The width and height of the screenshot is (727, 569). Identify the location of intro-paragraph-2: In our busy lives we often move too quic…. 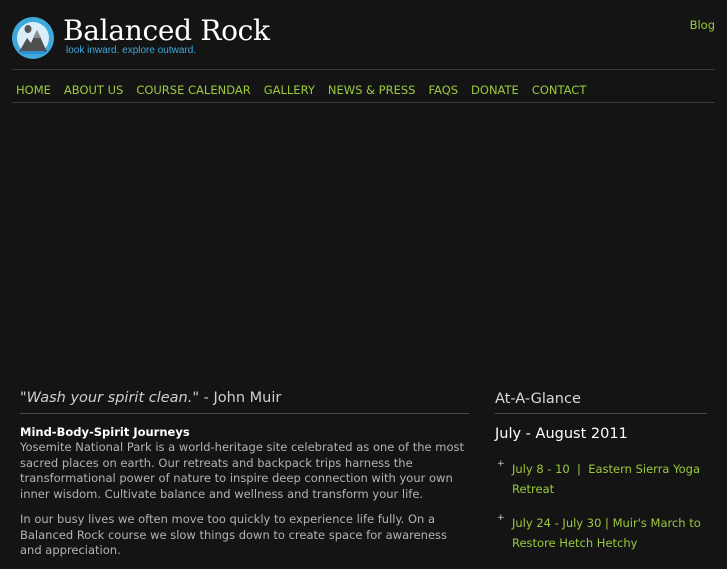
(234, 534).